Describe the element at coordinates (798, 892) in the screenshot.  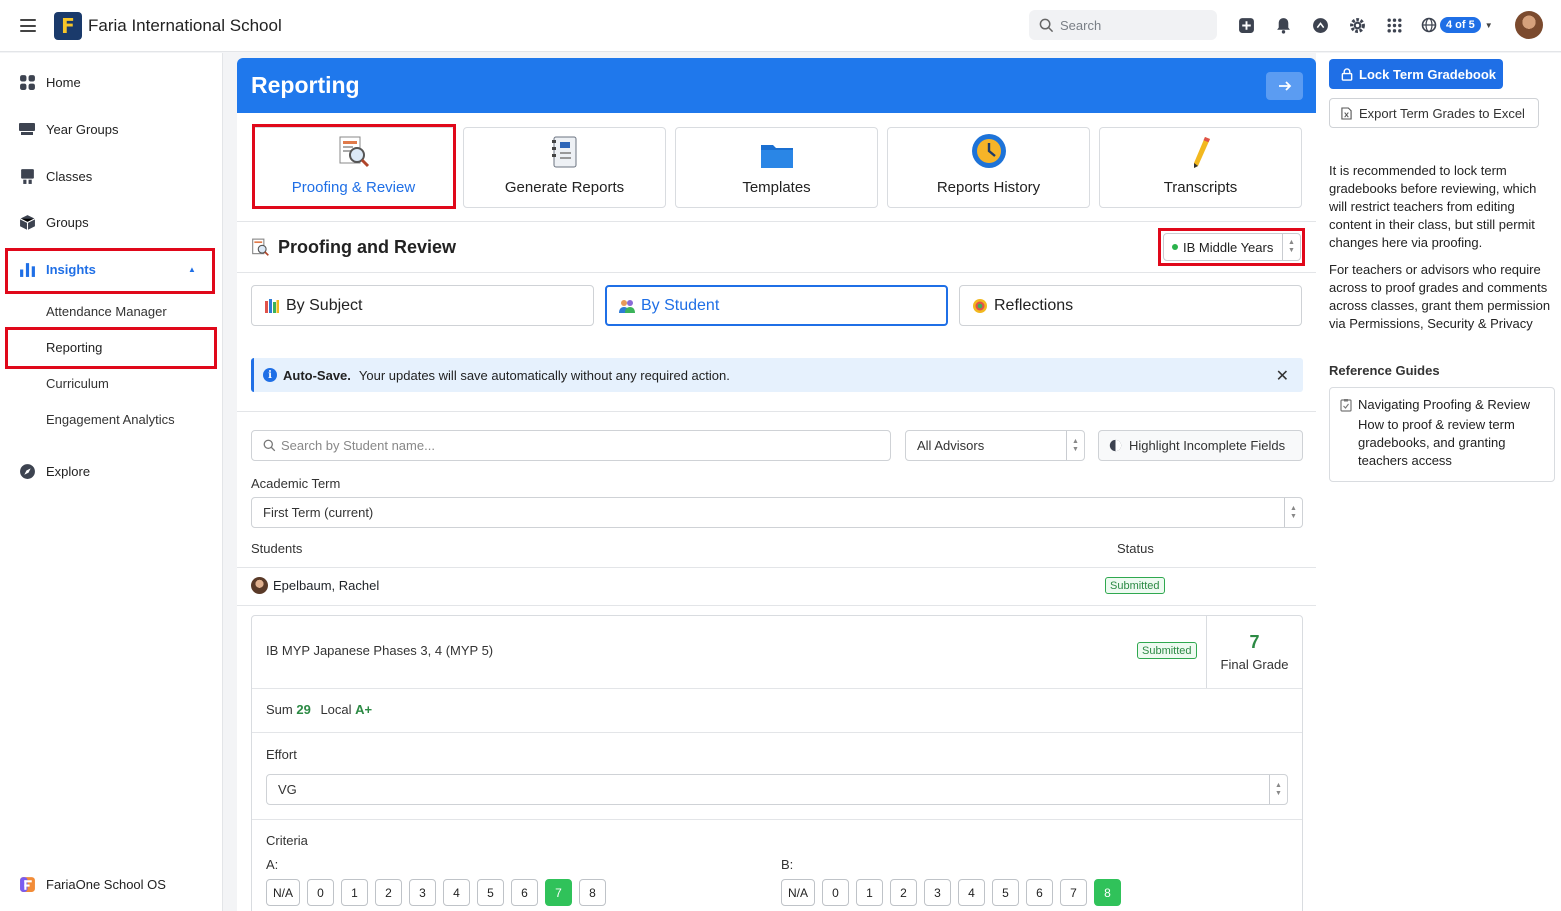
I see `criterion-b-option: N/A` at that location.